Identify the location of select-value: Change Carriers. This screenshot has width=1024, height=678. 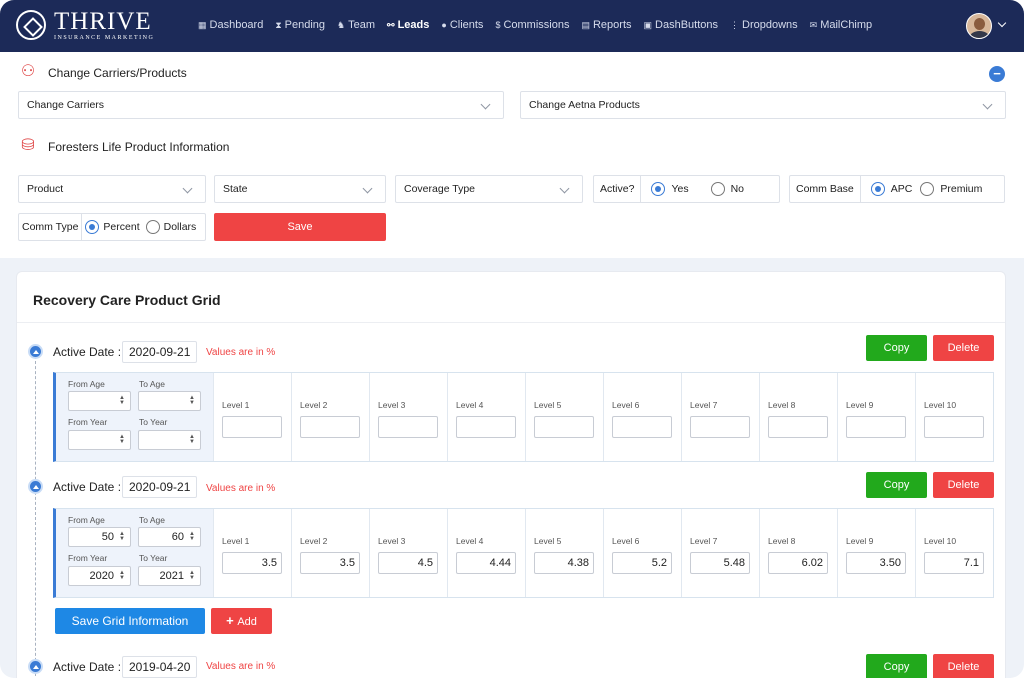
(66, 105).